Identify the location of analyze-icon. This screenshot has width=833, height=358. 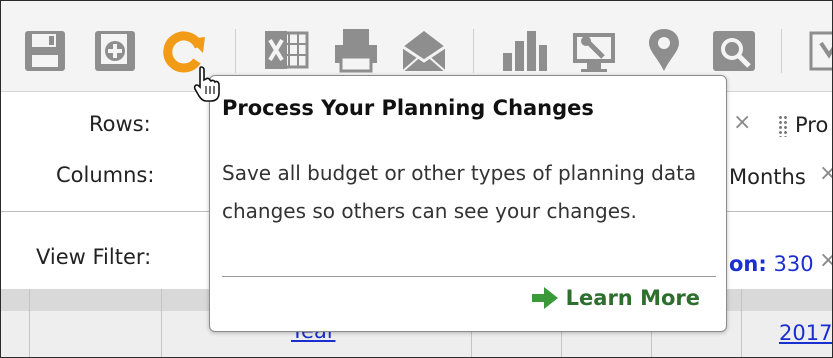
(594, 50).